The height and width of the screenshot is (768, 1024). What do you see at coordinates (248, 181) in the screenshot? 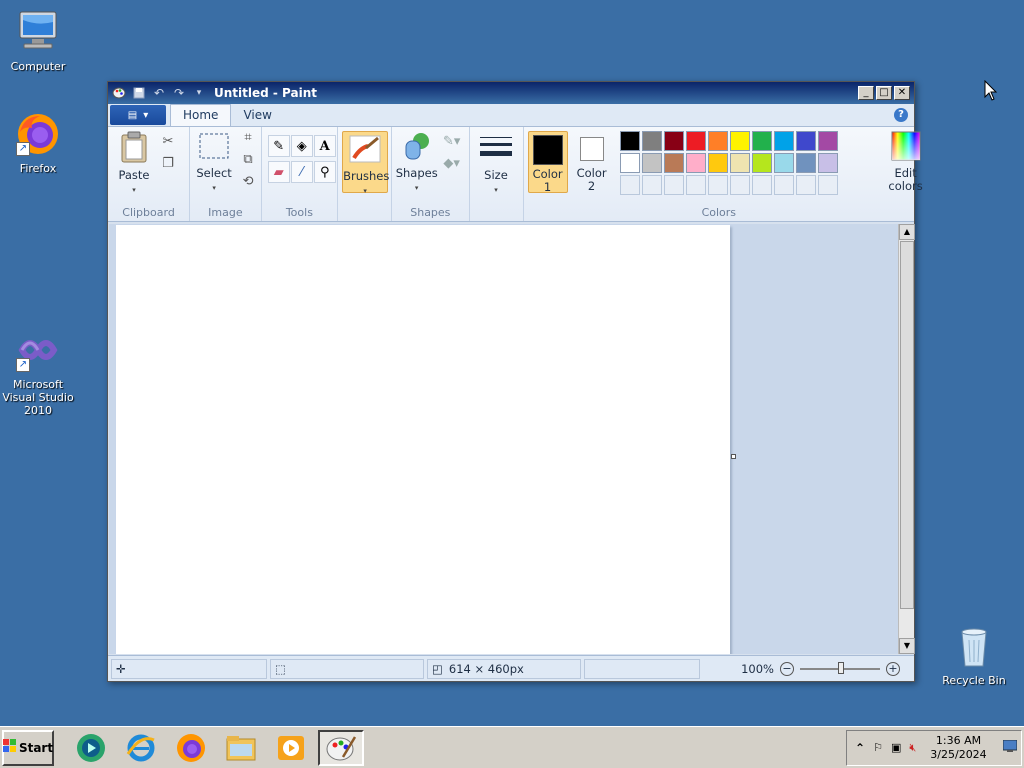
I see `rotate-icon: ⟲` at bounding box center [248, 181].